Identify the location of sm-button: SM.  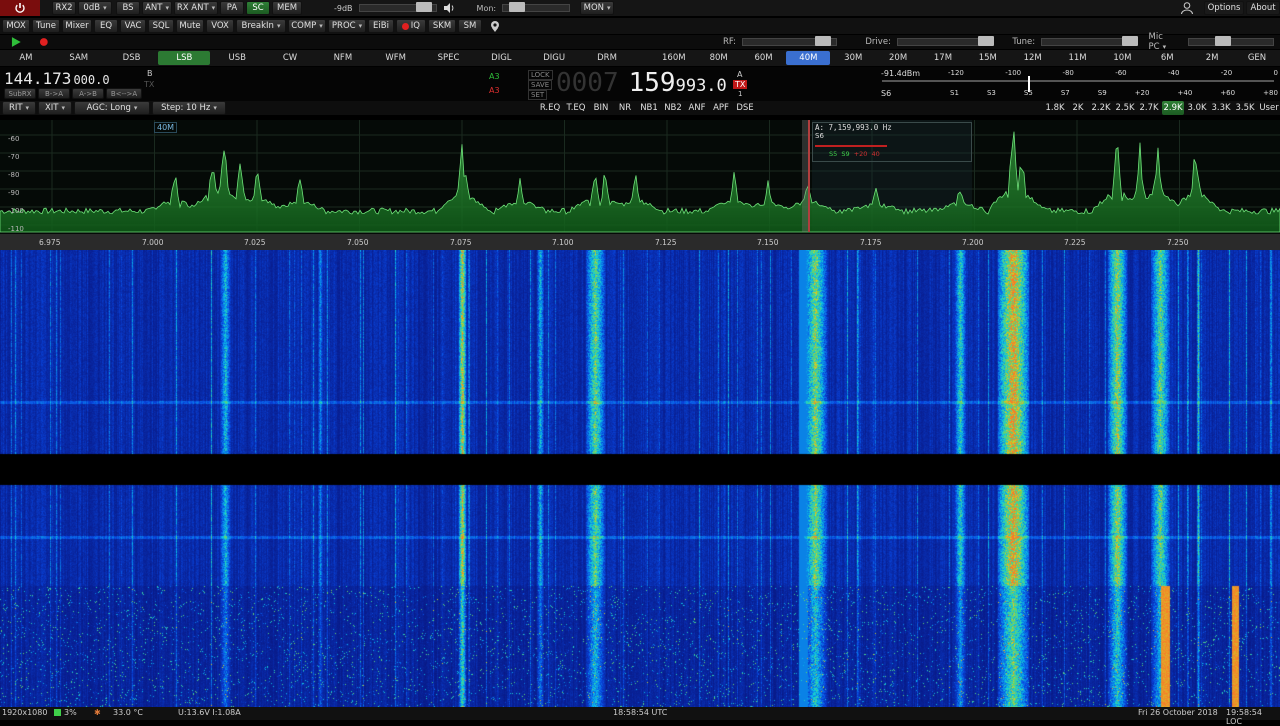
(470, 26).